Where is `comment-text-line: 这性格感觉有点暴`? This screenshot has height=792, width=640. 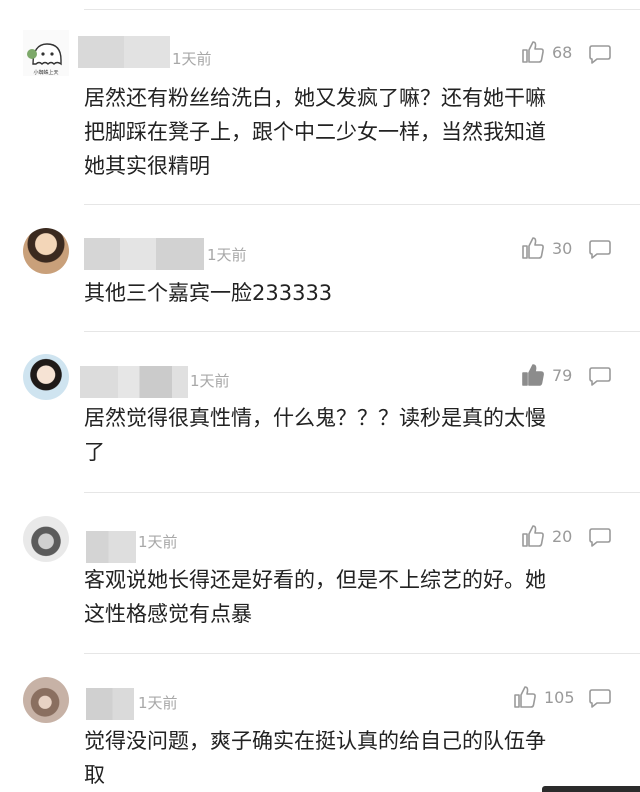
comment-text-line: 这性格感觉有点暴 is located at coordinates (168, 614).